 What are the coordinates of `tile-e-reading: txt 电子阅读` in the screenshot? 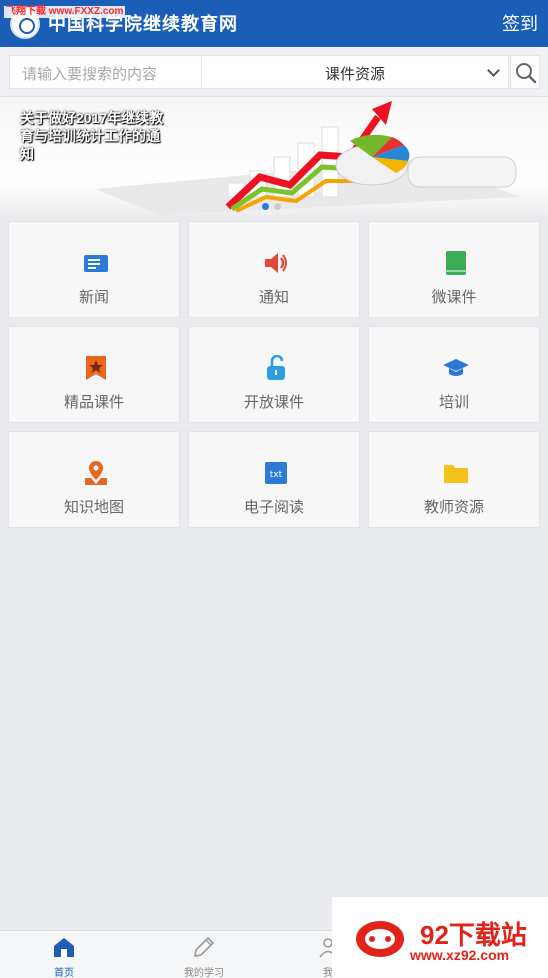 It's located at (274, 479).